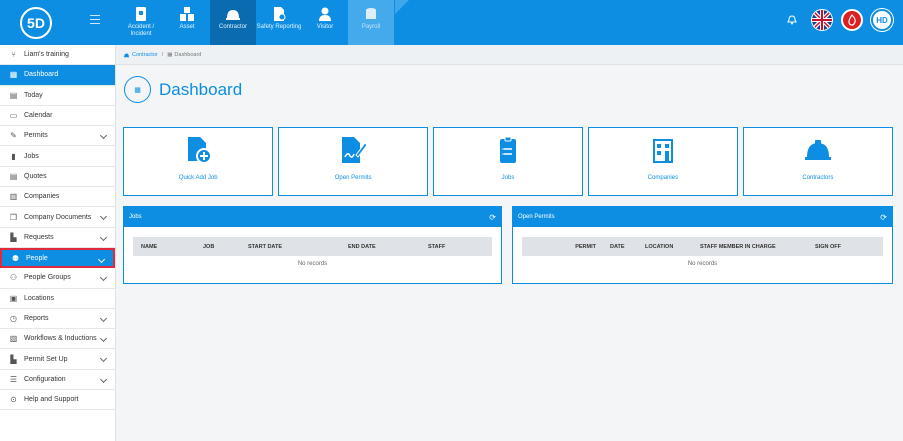  I want to click on tile-label: Open Permits, so click(353, 178).